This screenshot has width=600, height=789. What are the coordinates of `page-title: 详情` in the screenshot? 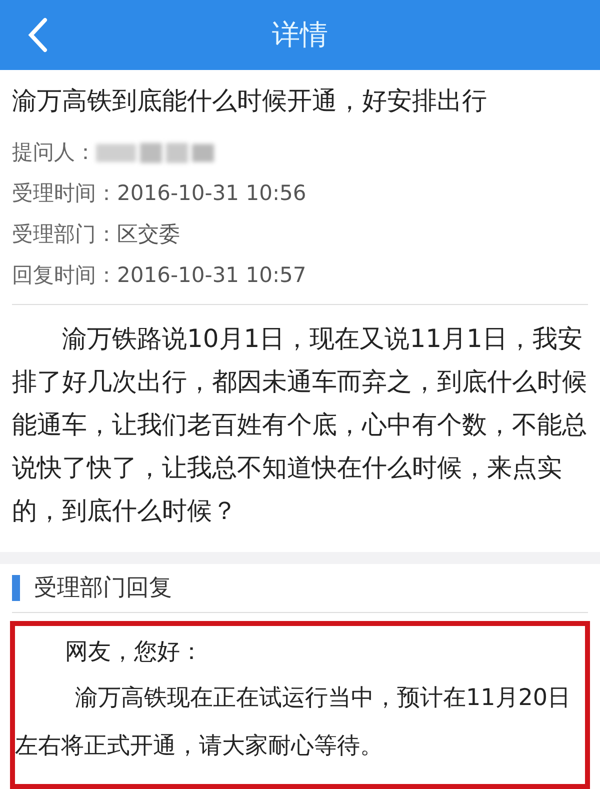 It's located at (300, 35).